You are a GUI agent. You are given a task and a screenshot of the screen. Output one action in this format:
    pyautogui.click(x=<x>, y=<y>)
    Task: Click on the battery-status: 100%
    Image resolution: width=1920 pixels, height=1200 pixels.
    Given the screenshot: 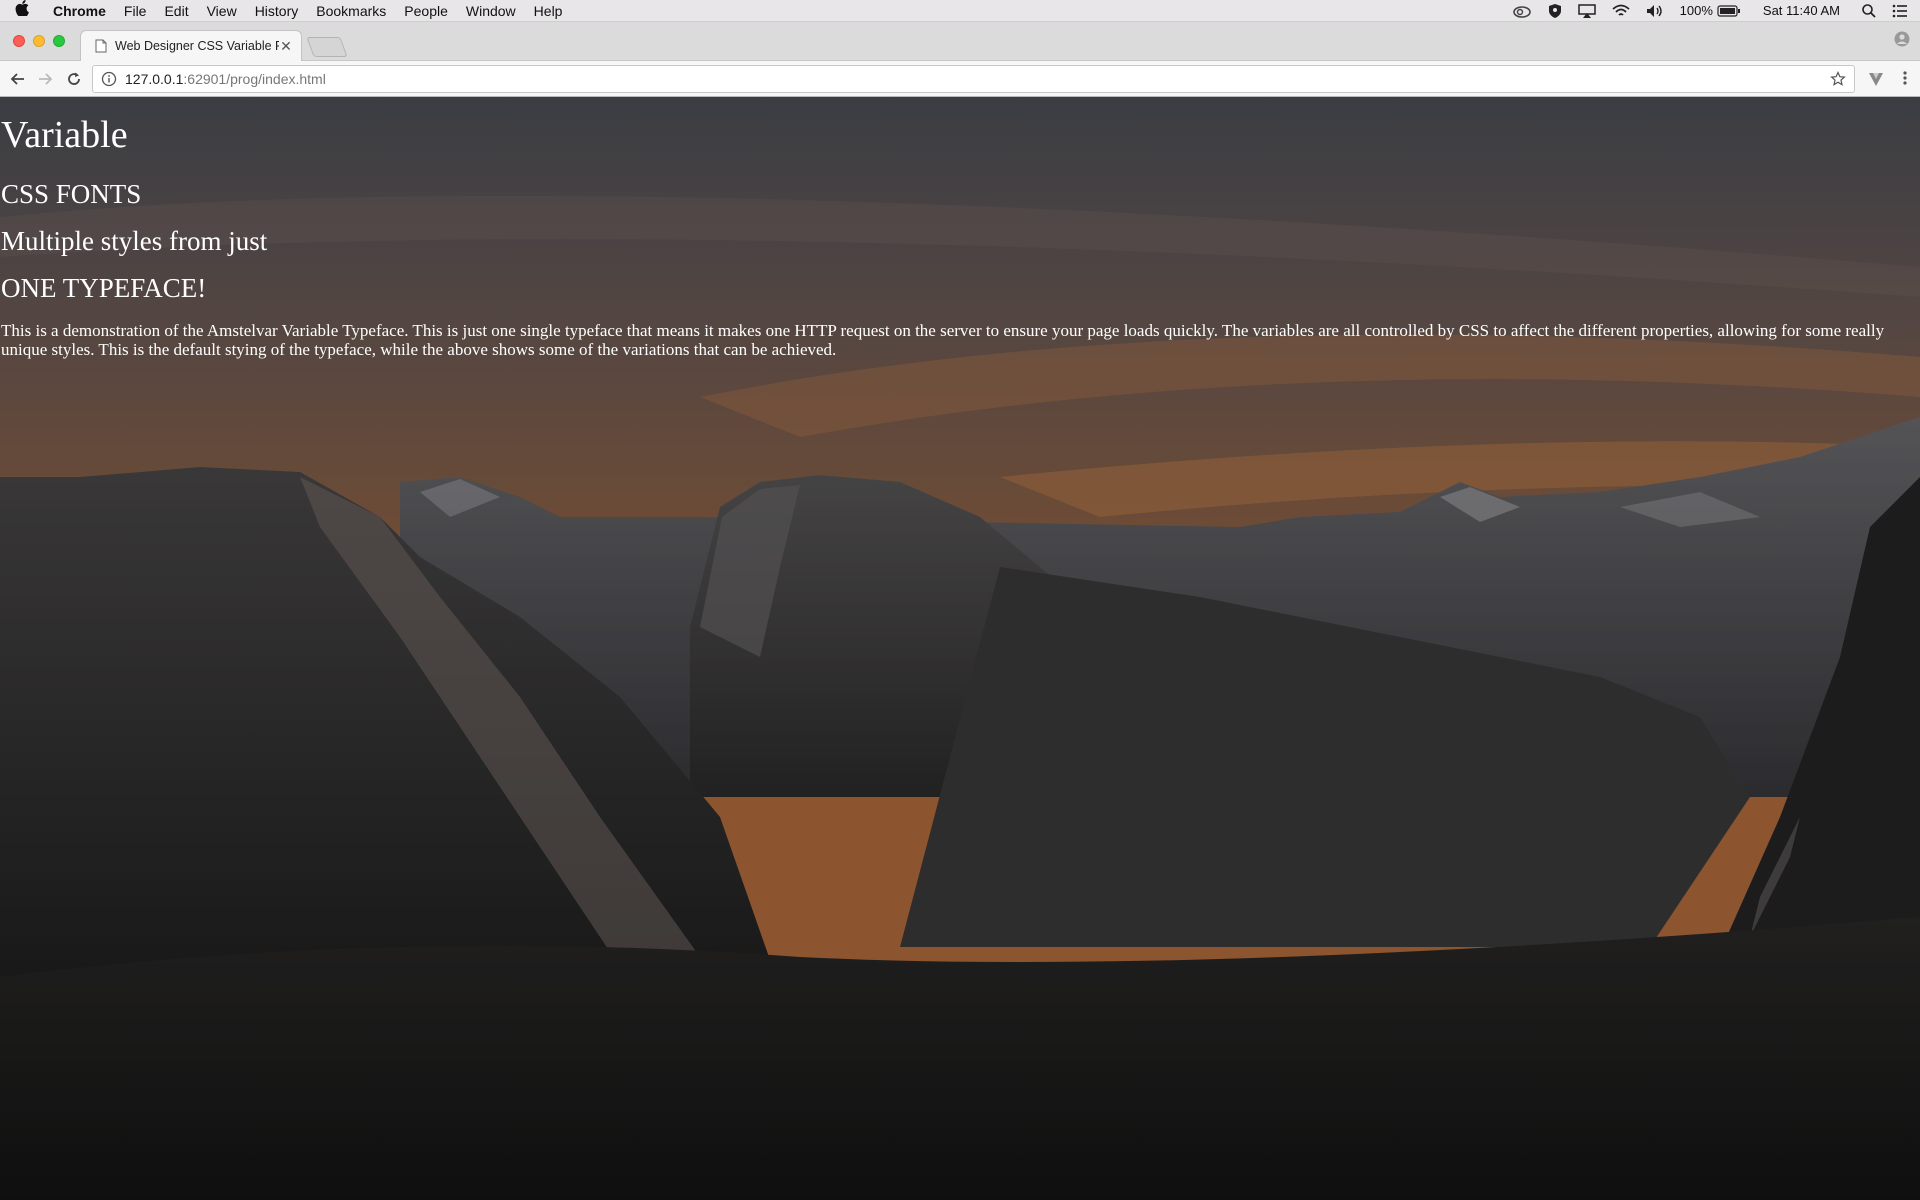 What is the action you would take?
    pyautogui.click(x=1710, y=10)
    